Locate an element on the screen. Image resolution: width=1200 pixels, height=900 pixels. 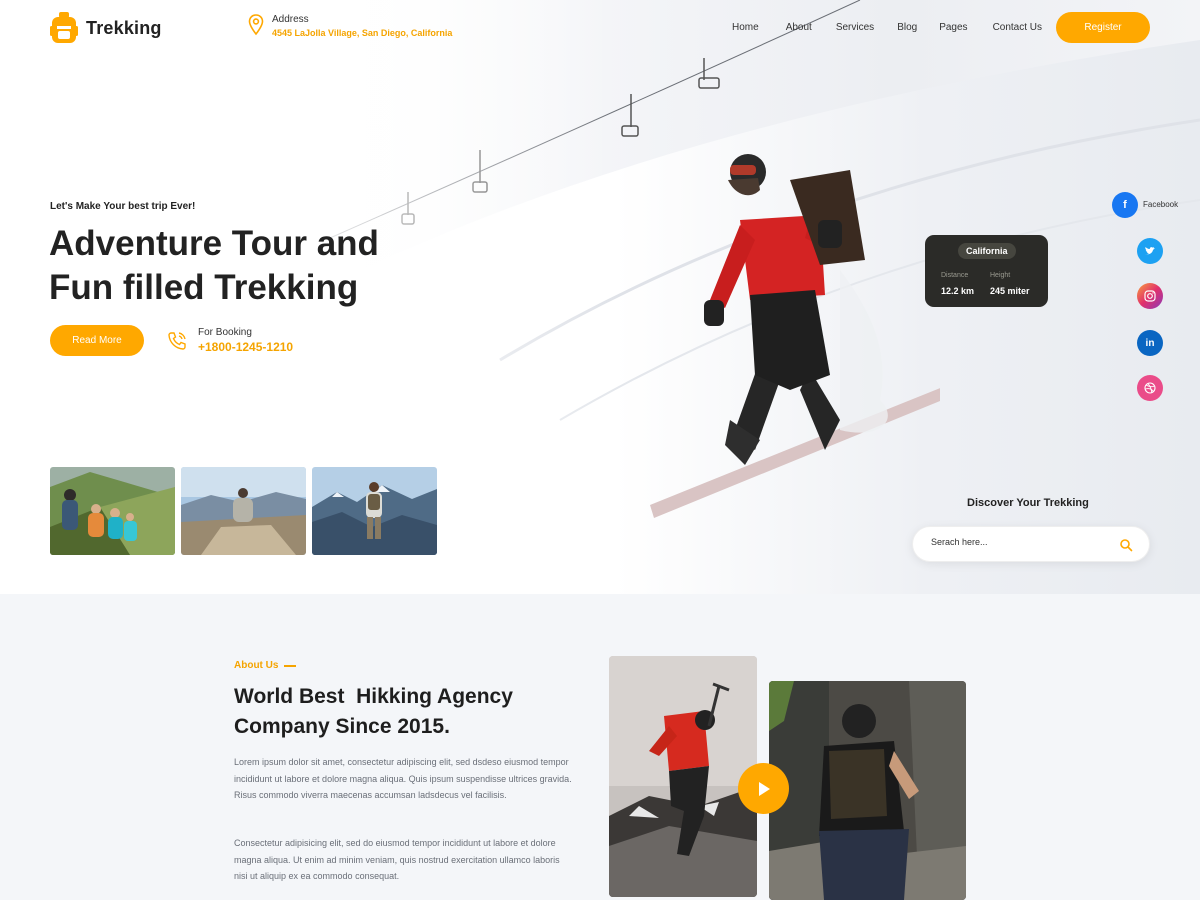
logo: Trekking is located at coordinates (106, 28).